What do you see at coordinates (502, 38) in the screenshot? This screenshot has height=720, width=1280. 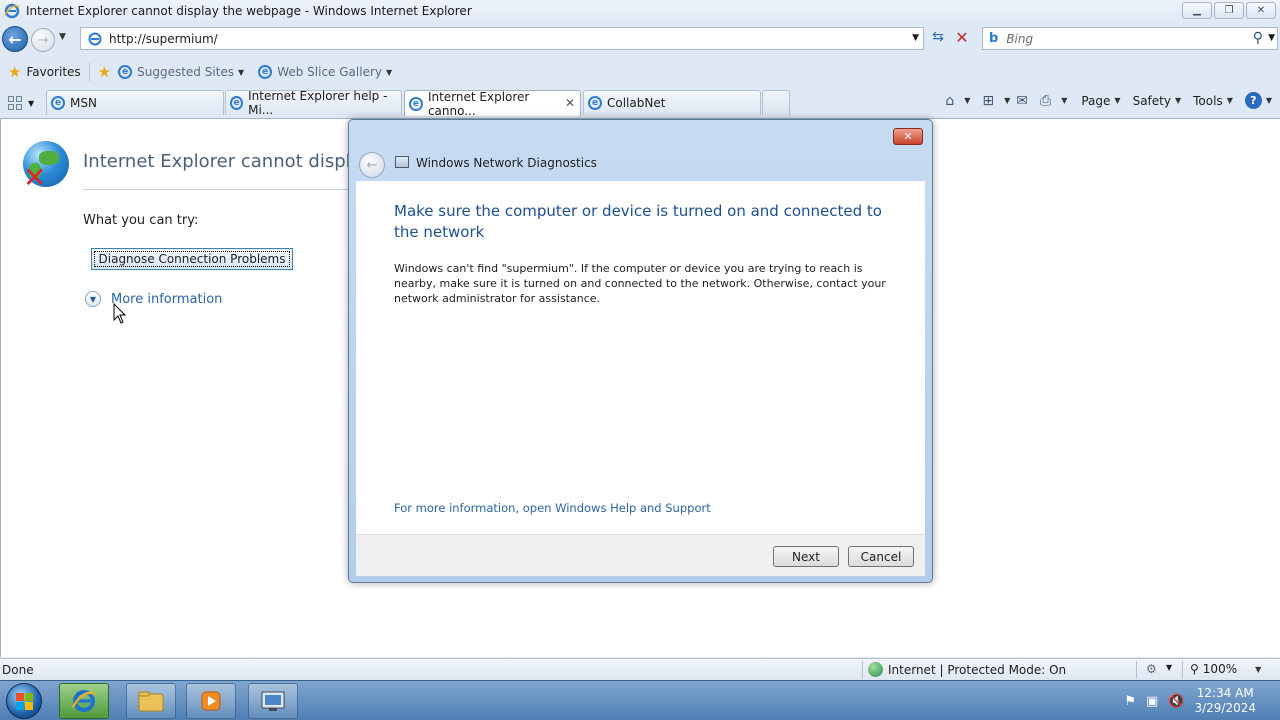 I see `address-bar: http://supermium/ ▼` at bounding box center [502, 38].